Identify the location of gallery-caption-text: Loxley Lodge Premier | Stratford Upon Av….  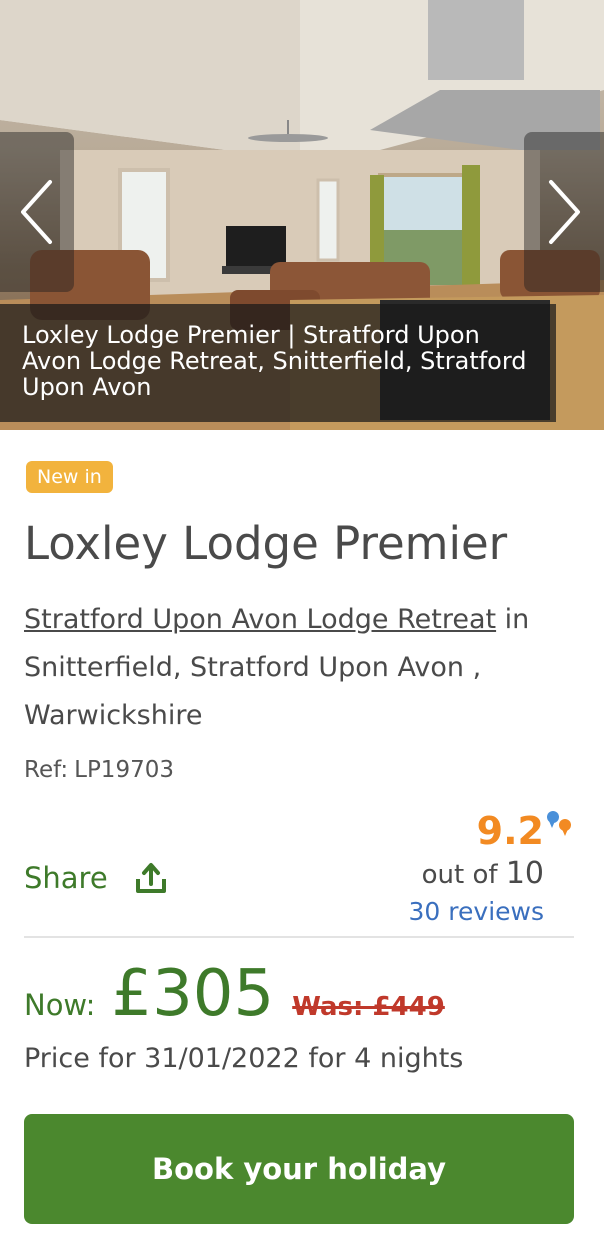
(274, 361).